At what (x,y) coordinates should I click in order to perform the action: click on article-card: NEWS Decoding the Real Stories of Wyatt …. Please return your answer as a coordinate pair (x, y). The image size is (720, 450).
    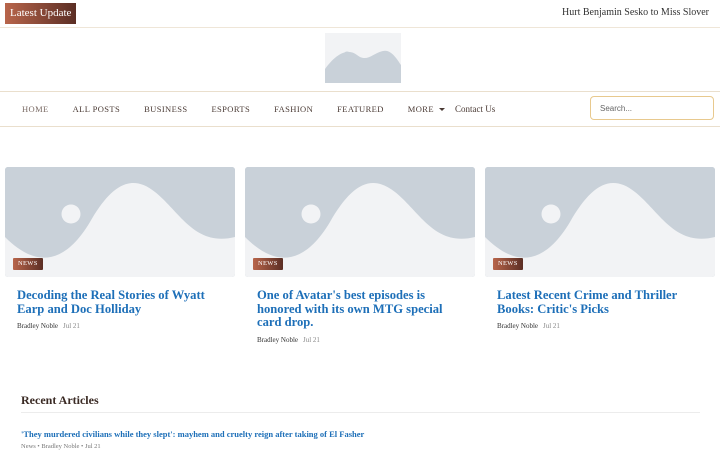
    Looking at the image, I should click on (120, 248).